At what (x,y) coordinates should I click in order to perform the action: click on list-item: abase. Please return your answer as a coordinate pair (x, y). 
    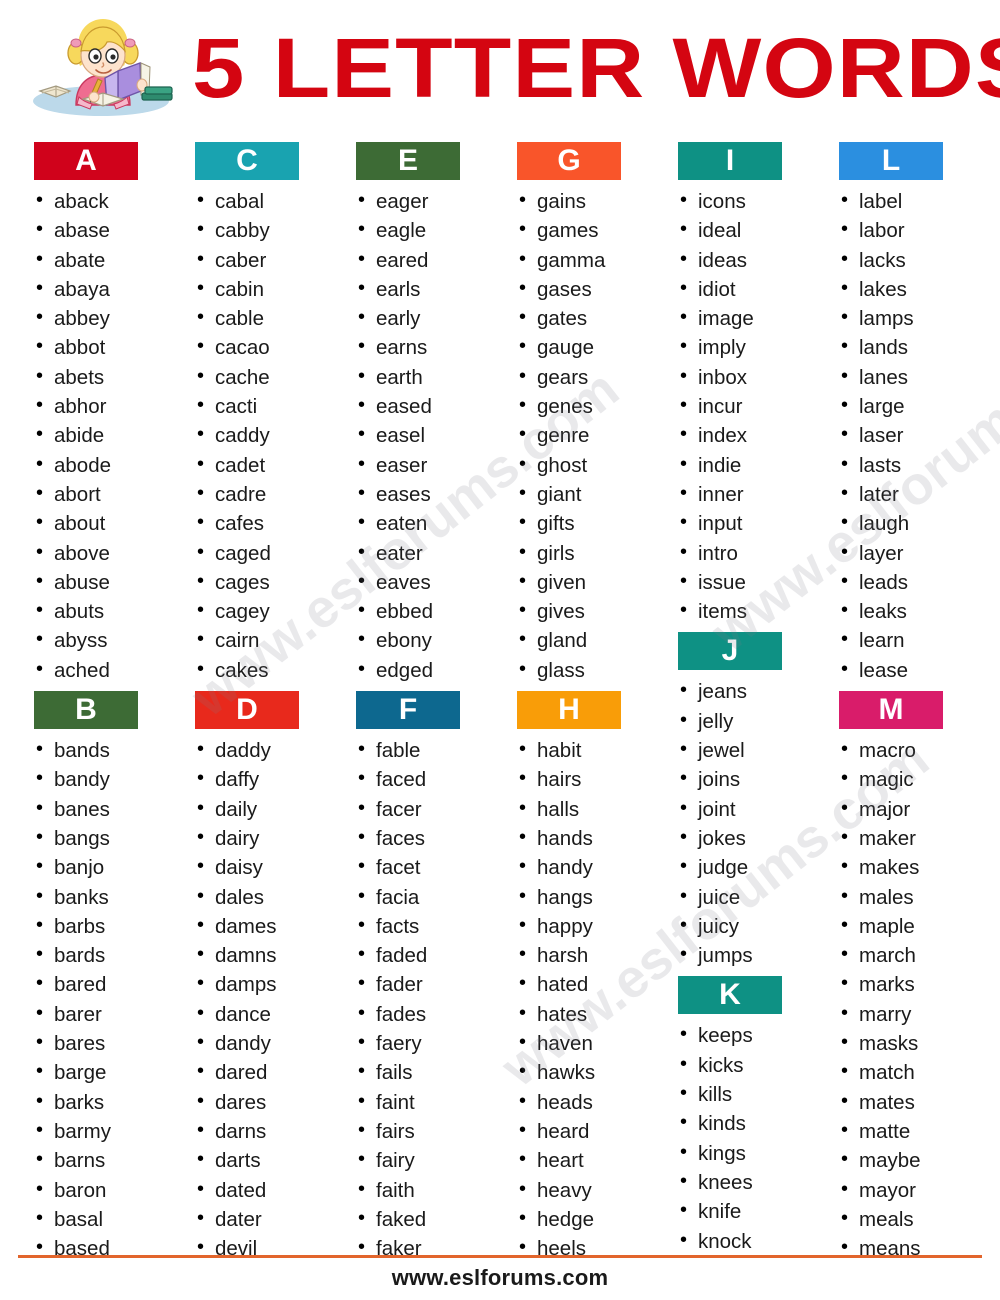
    Looking at the image, I should click on (100, 230).